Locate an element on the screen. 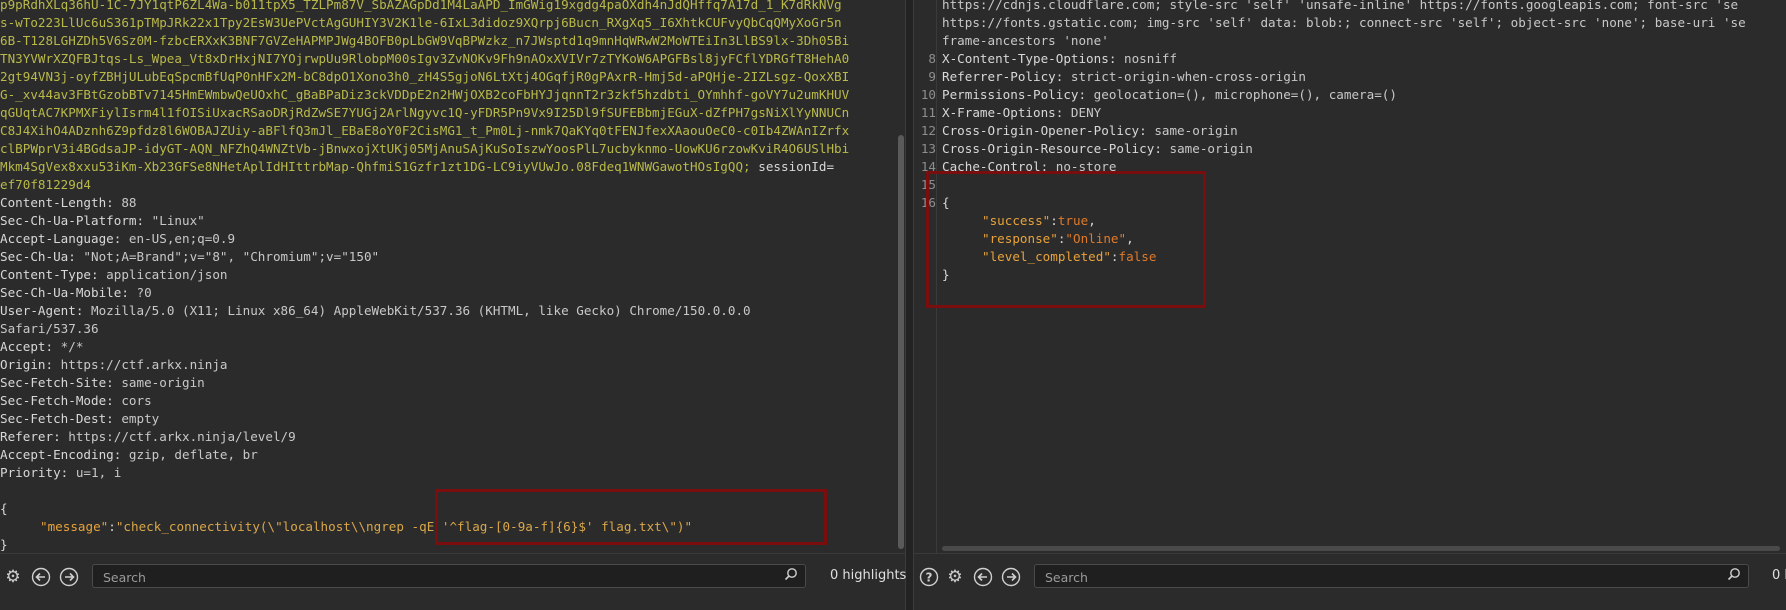 This screenshot has height=610, width=1786. header-value: DENY is located at coordinates (1086, 112).